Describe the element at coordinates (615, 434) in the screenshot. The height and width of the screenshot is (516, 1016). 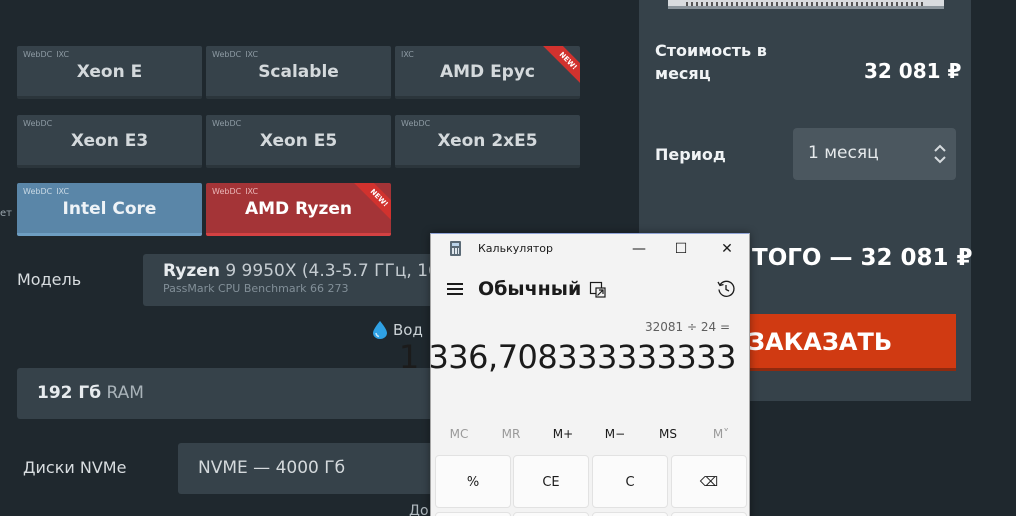
I see `memory-button-3: M−` at that location.